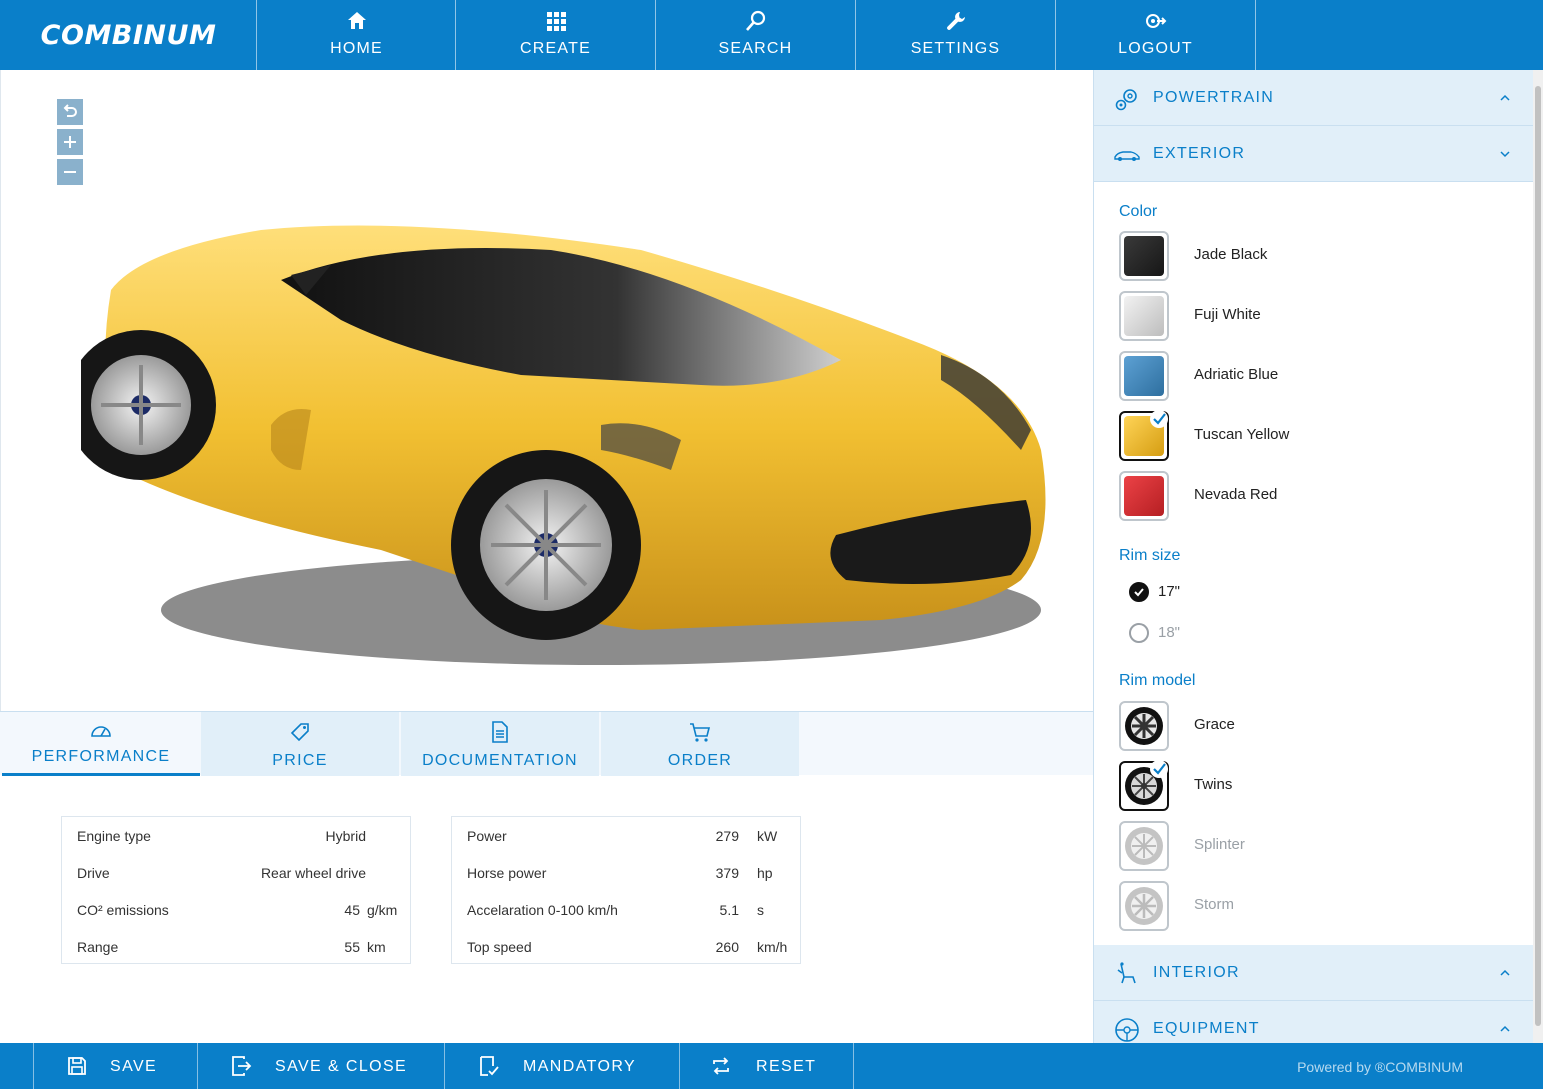 This screenshot has width=1543, height=1089. Describe the element at coordinates (955, 48) in the screenshot. I see `nav-settings-label: SETTINGS` at that location.